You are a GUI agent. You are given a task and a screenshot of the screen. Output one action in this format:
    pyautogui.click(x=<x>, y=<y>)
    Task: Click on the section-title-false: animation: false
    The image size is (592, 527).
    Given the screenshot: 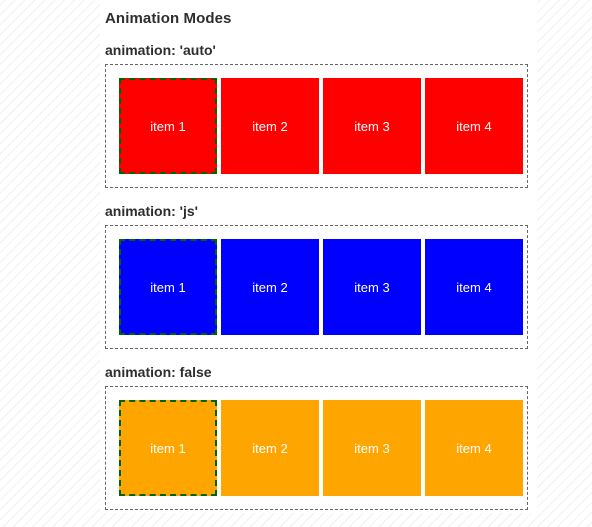 What is the action you would take?
    pyautogui.click(x=158, y=372)
    